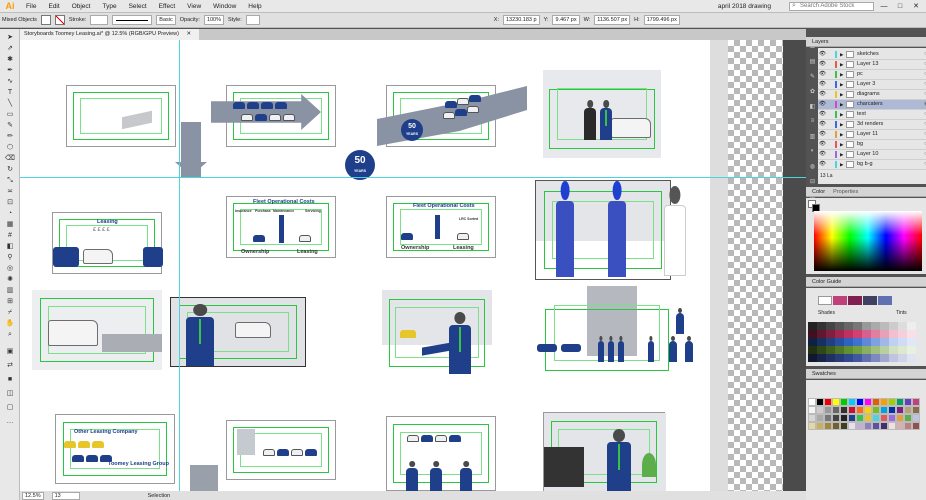 The height and width of the screenshot is (500, 926). I want to click on transparency-panel-icon: ◐, so click(812, 152).